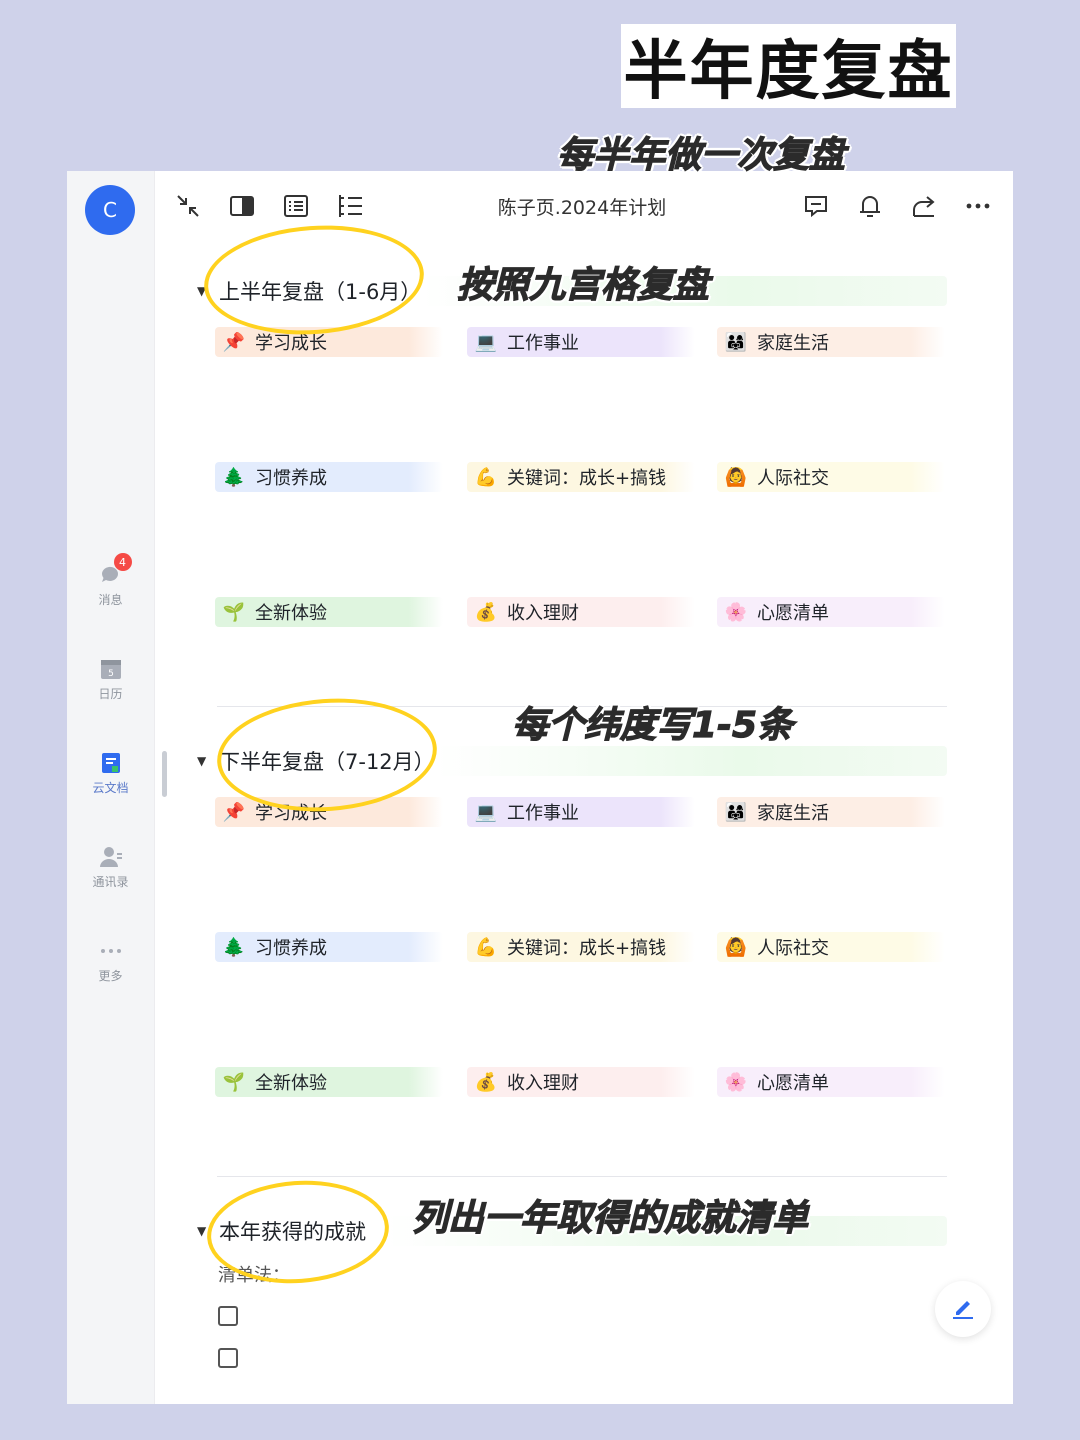  I want to click on collapse-triangle-icon: ▼, so click(207, 761).